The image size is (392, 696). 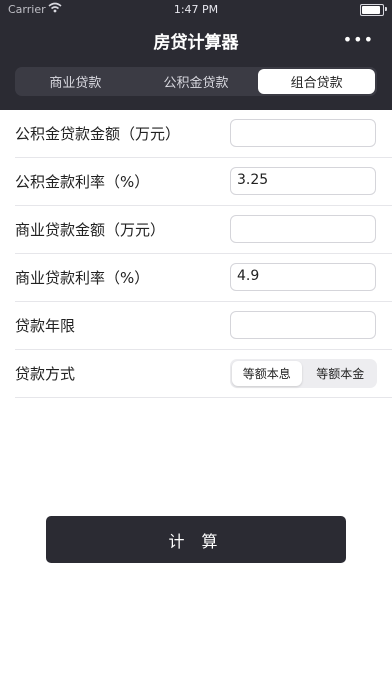 What do you see at coordinates (303, 181) in the screenshot?
I see `fund-rate-input: 3.25` at bounding box center [303, 181].